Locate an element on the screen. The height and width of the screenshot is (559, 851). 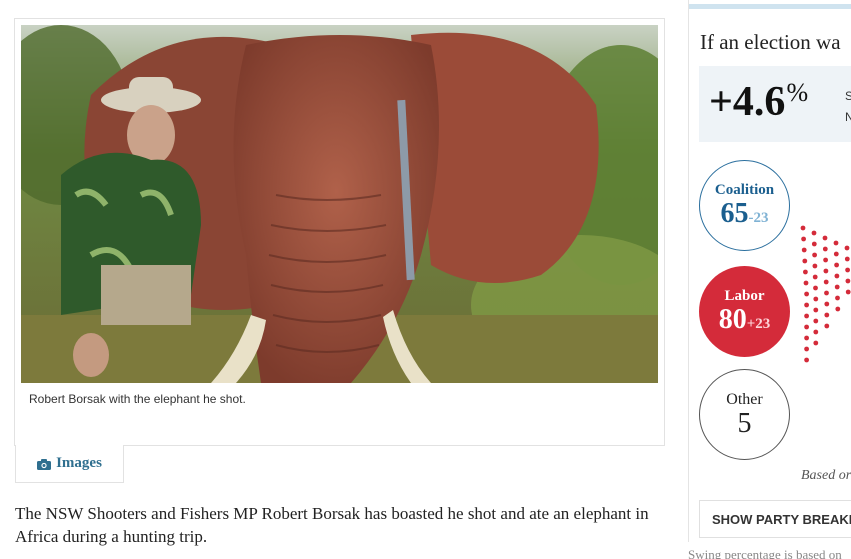
seat-dot-chart is located at coordinates (825, 294).